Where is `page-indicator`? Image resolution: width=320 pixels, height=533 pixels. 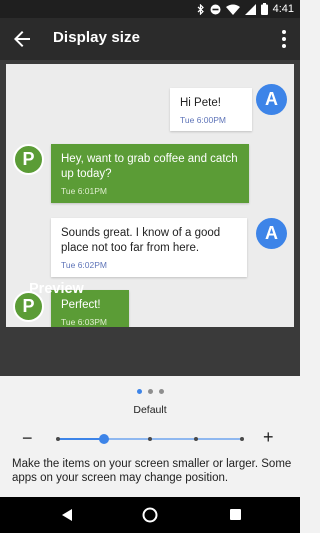
page-indicator is located at coordinates (150, 391).